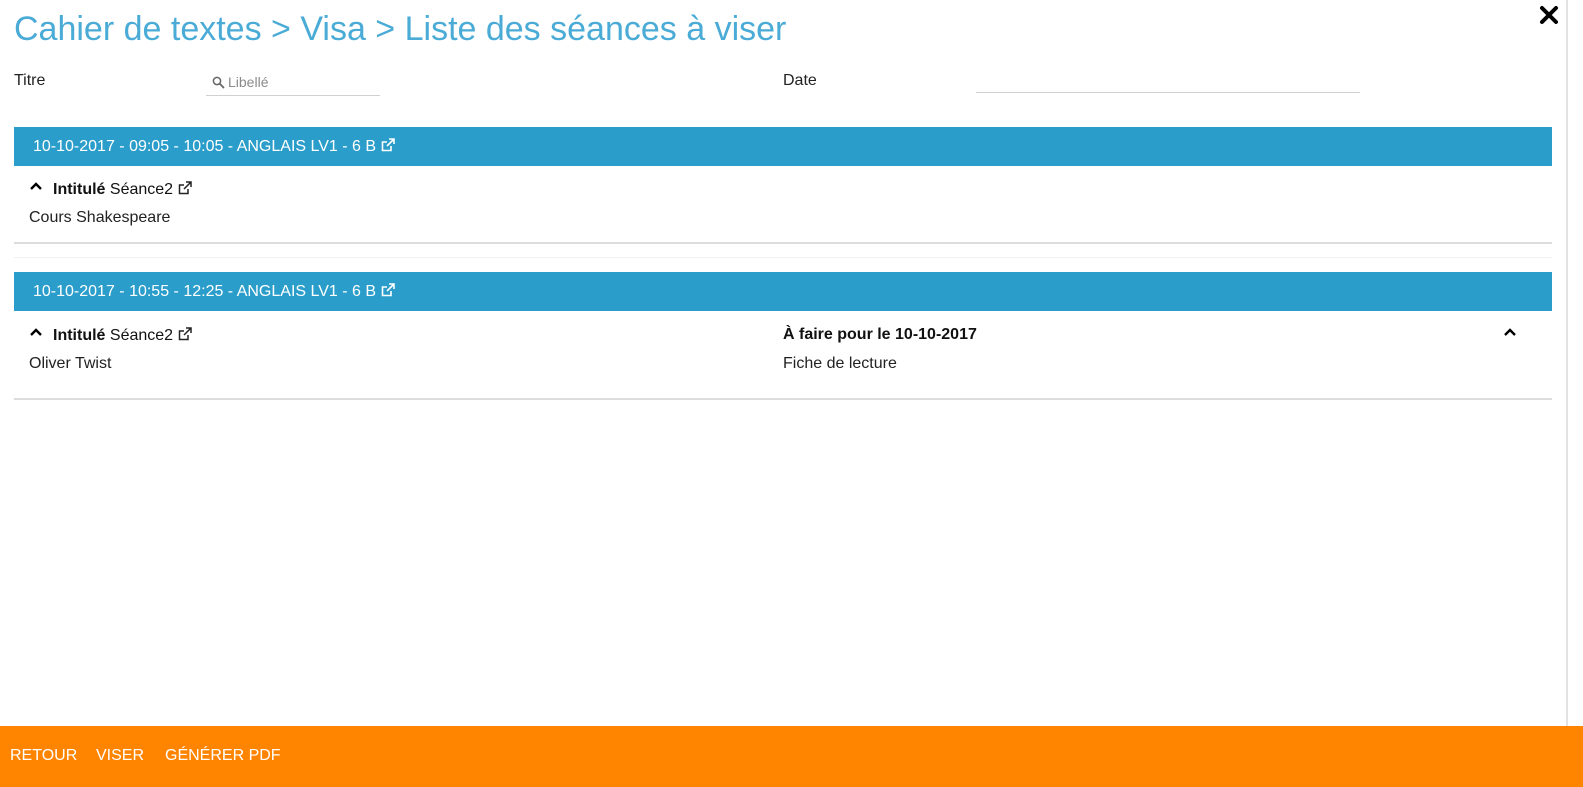  What do you see at coordinates (800, 80) in the screenshot?
I see `date-label: Date` at bounding box center [800, 80].